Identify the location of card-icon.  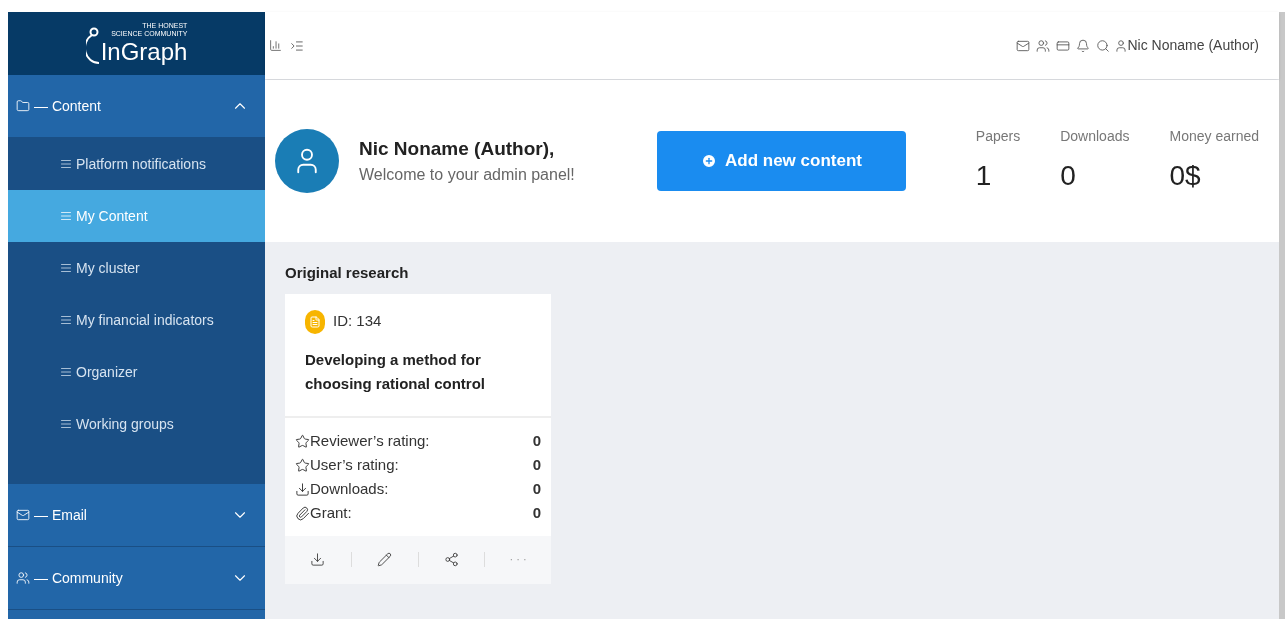
(1062, 45).